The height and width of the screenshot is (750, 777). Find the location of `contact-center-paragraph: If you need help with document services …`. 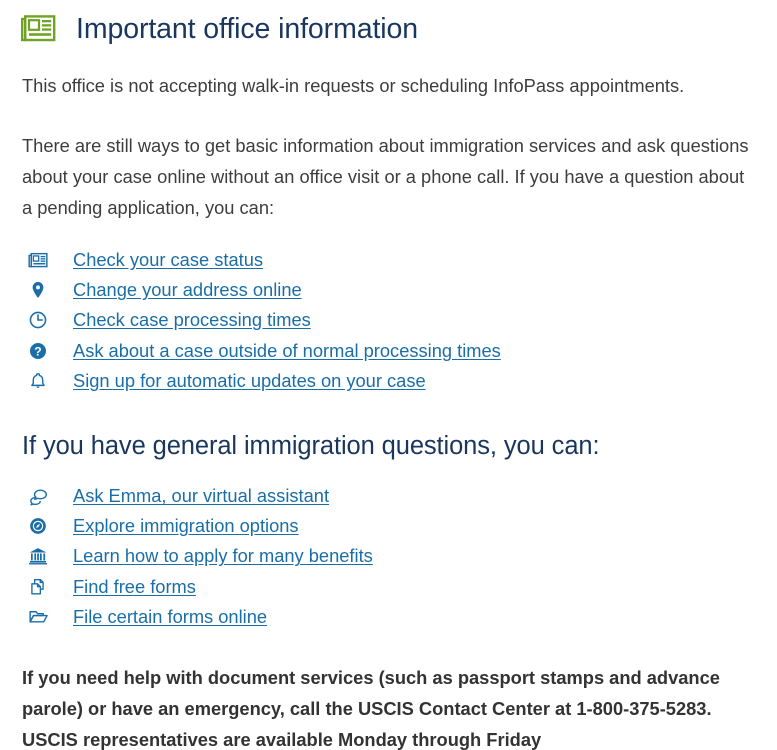

contact-center-paragraph: If you need help with document services … is located at coordinates (371, 708).